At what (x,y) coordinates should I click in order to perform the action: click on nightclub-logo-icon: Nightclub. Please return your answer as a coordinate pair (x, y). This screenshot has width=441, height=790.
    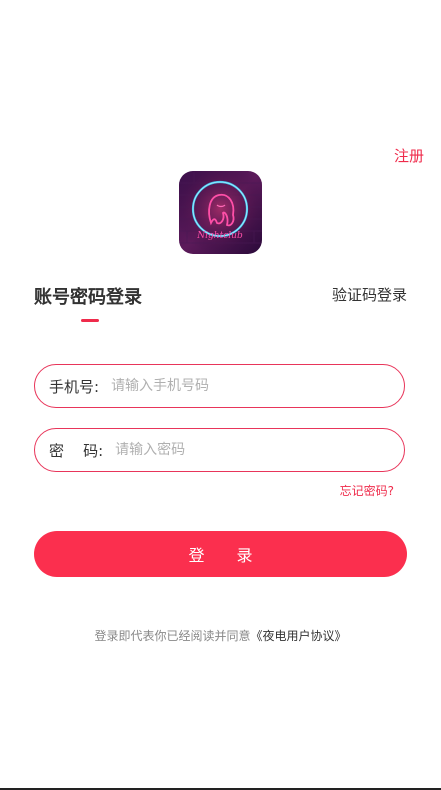
    Looking at the image, I should click on (220, 212).